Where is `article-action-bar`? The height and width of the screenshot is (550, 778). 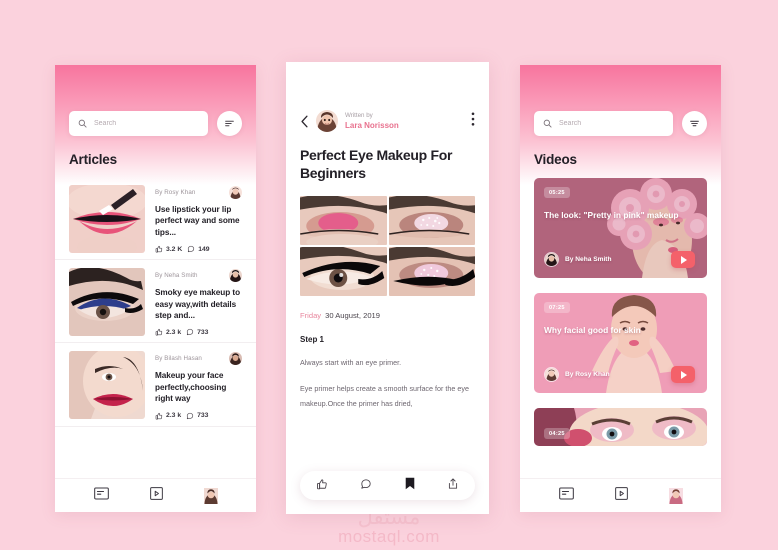
article-action-bar is located at coordinates (387, 485).